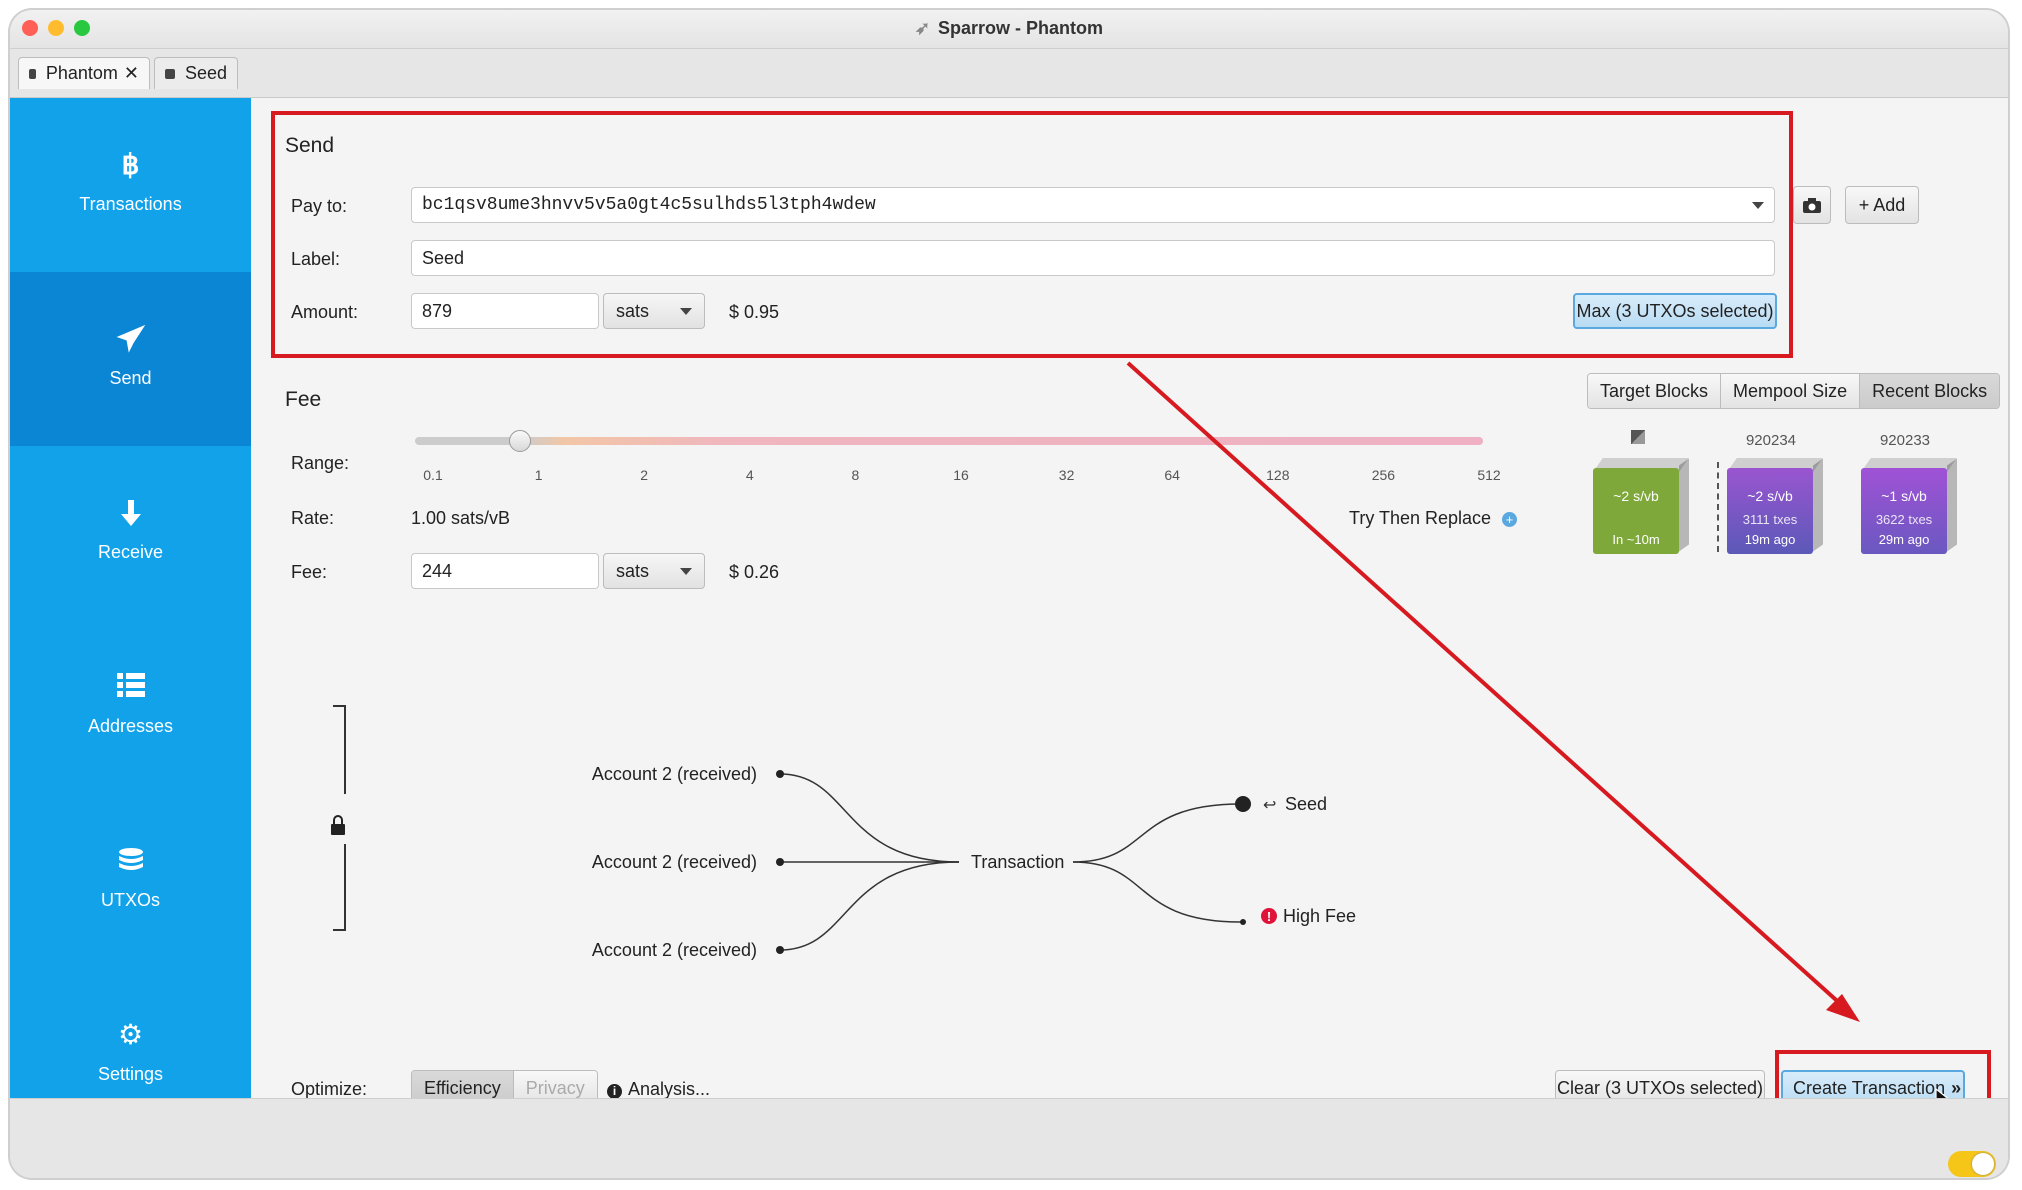 This screenshot has height=1190, width=2022. I want to click on window-title-text: Sparrow - Phantom, so click(1021, 28).